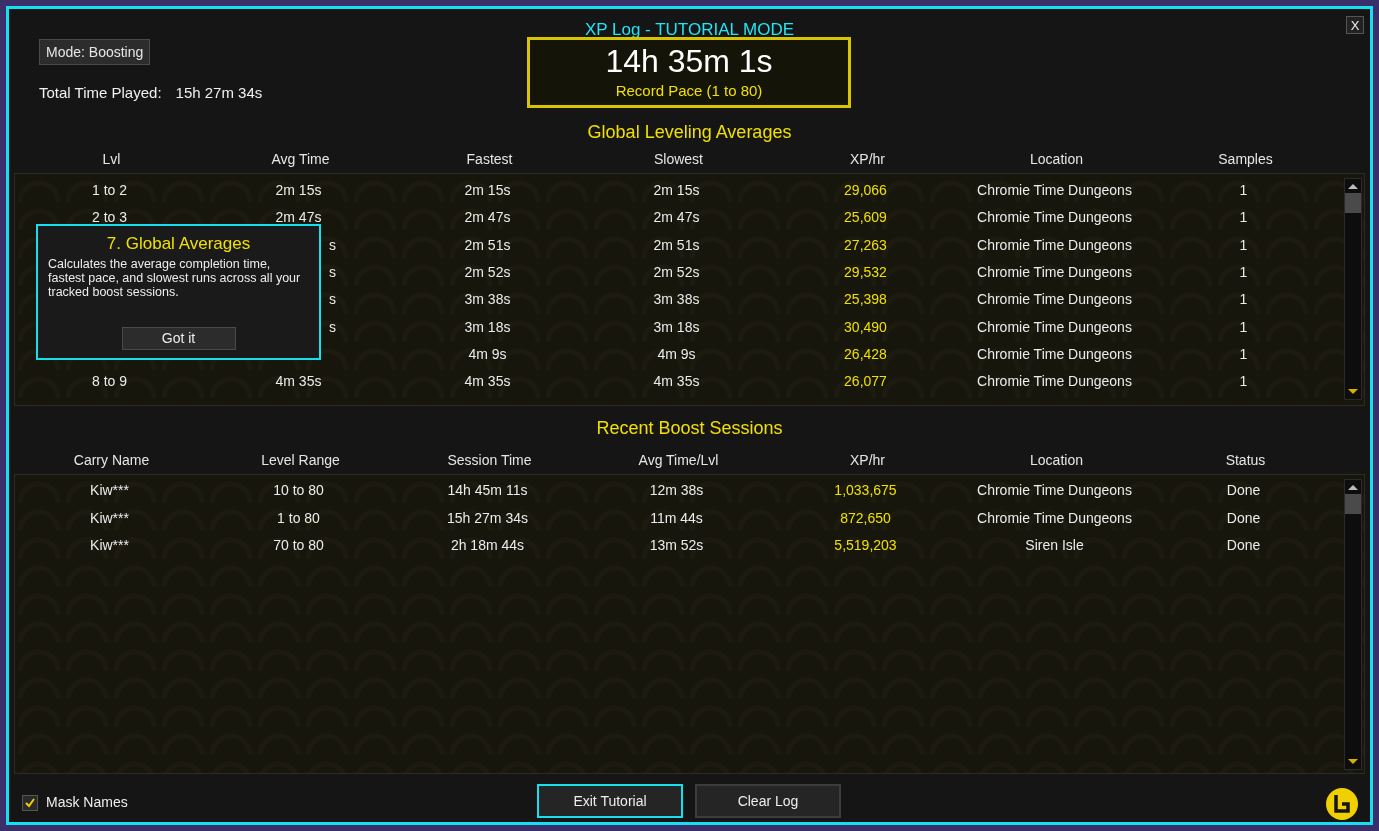 The image size is (1379, 831). I want to click on total-time-label: Total Time Played:, so click(100, 93).